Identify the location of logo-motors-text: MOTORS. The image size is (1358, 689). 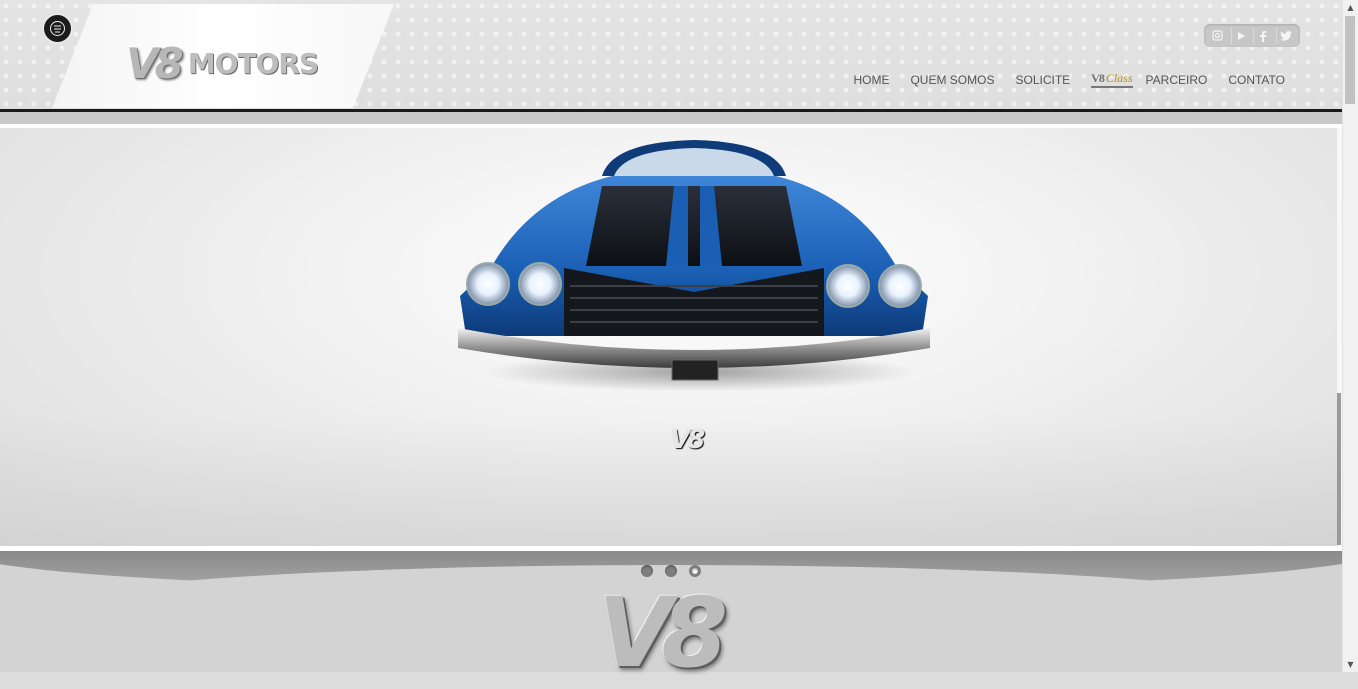
(253, 63).